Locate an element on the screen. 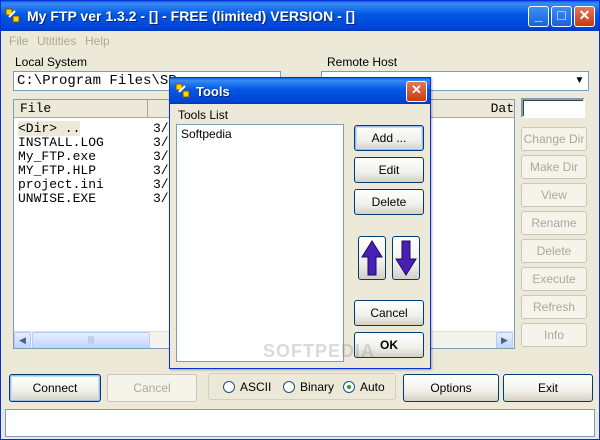 This screenshot has height=440, width=600. refresh-button: Refresh is located at coordinates (554, 307).